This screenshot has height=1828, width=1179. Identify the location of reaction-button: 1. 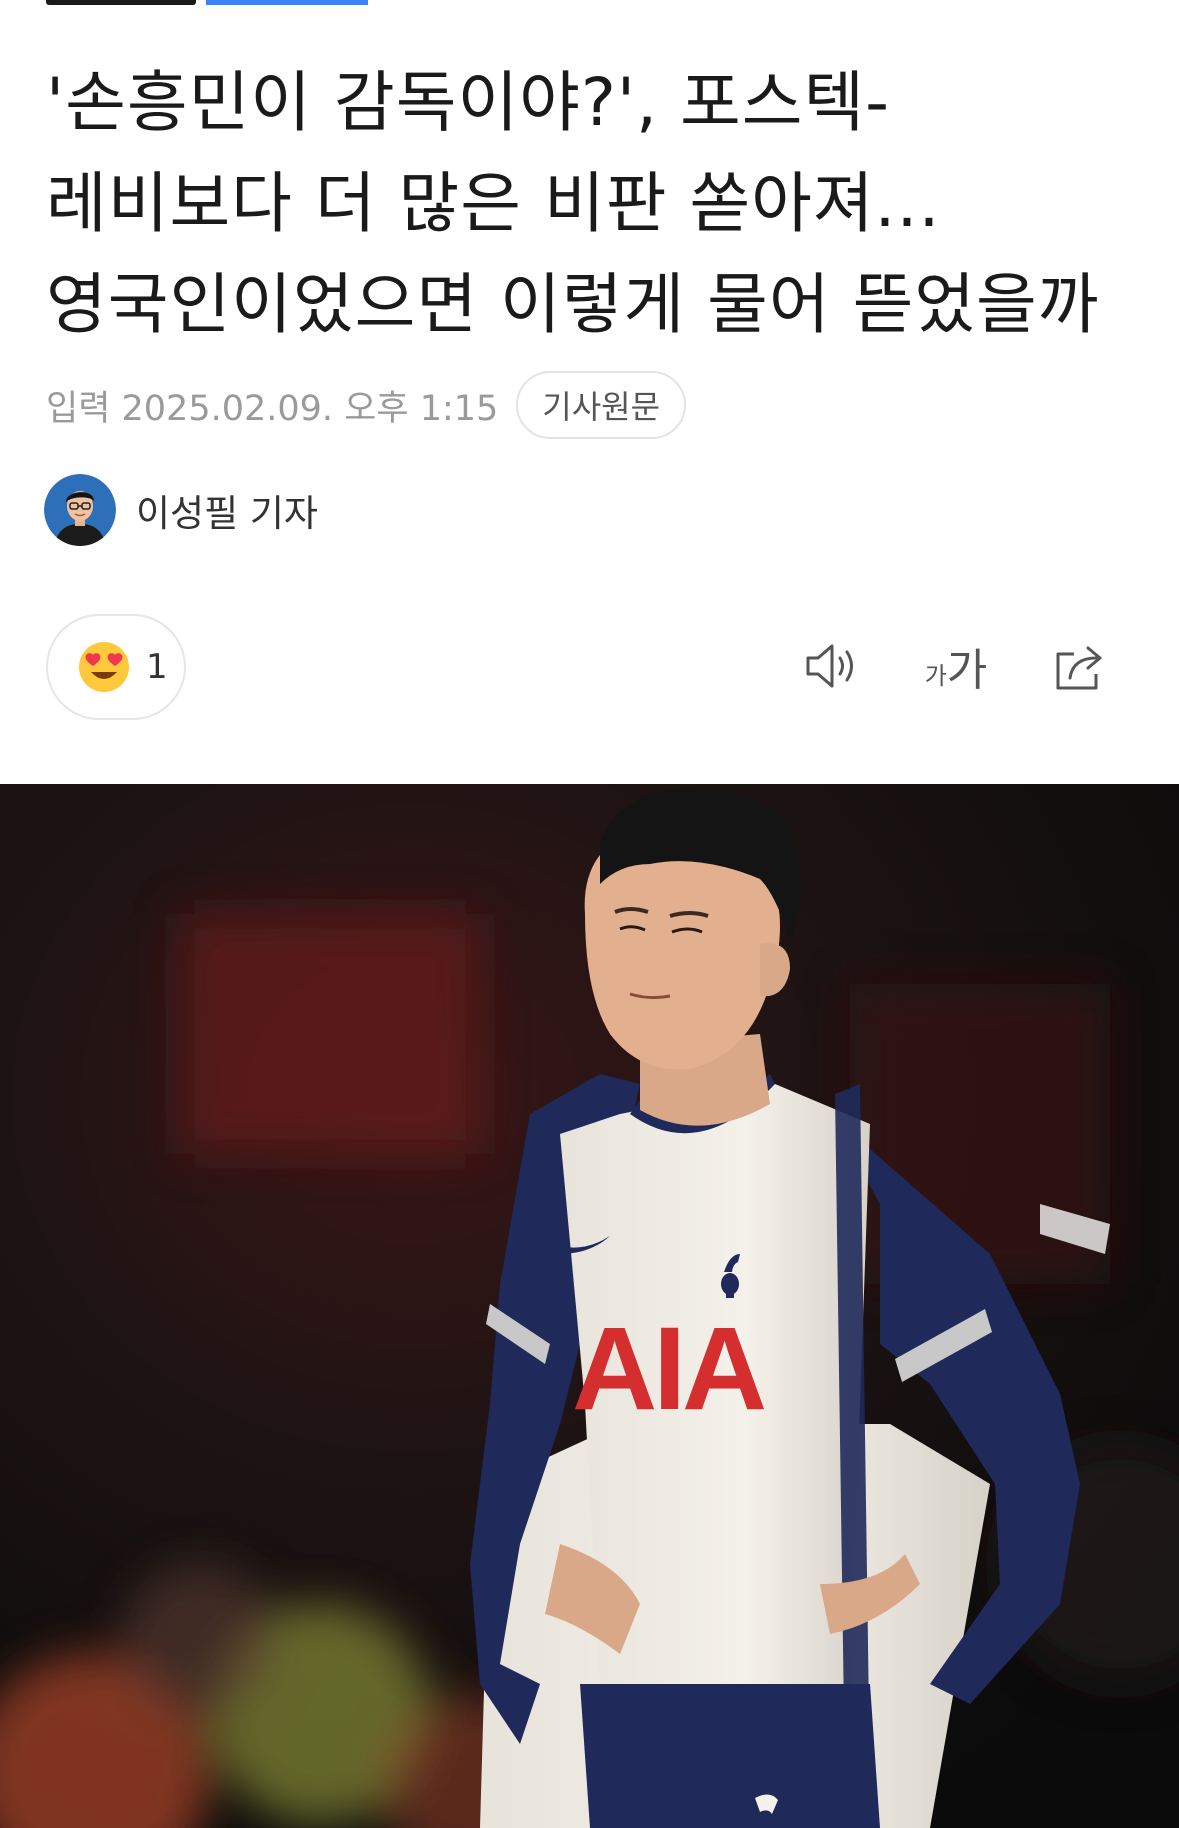
(116, 667).